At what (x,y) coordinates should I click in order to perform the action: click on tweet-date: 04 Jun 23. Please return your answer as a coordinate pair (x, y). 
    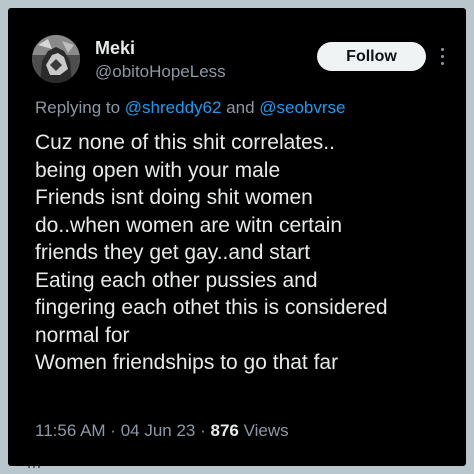
    Looking at the image, I should click on (158, 430).